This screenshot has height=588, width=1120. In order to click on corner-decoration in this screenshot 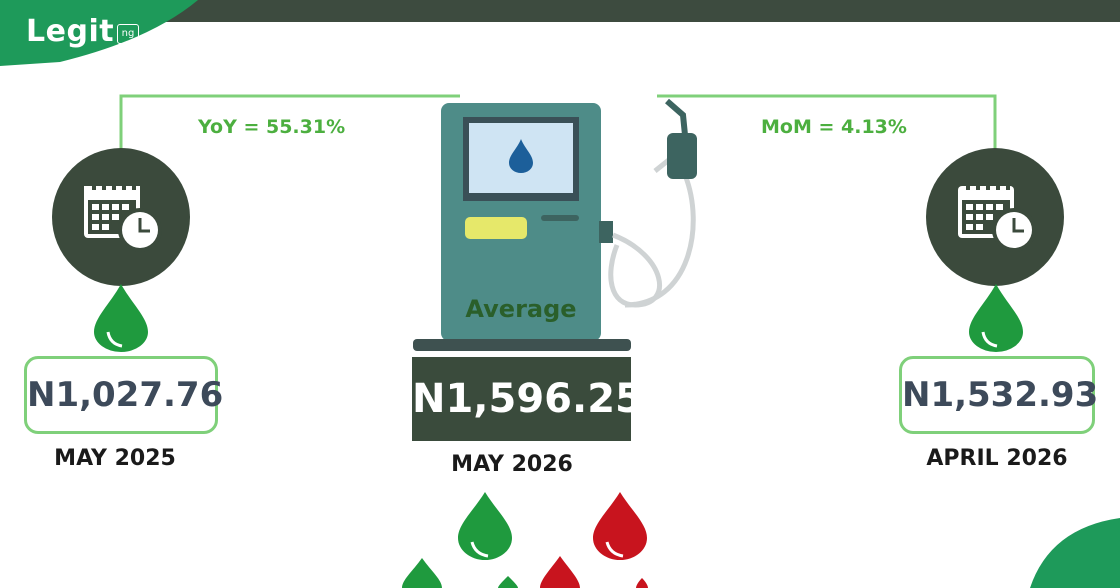, I will do `click(1075, 553)`.